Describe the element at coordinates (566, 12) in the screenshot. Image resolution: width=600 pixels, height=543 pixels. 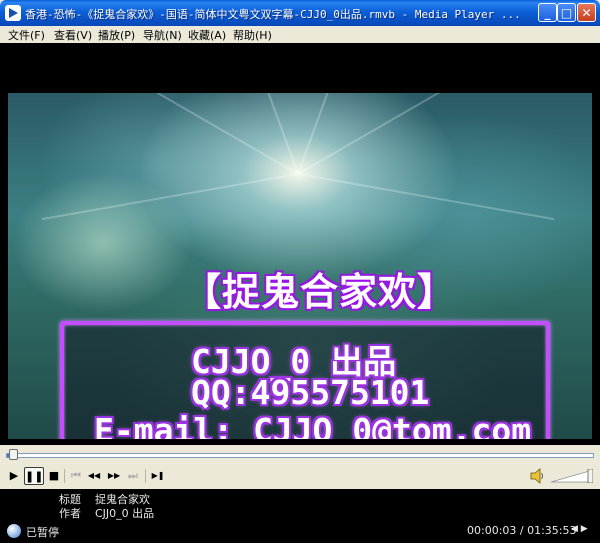
I see `maximize-button: □` at that location.